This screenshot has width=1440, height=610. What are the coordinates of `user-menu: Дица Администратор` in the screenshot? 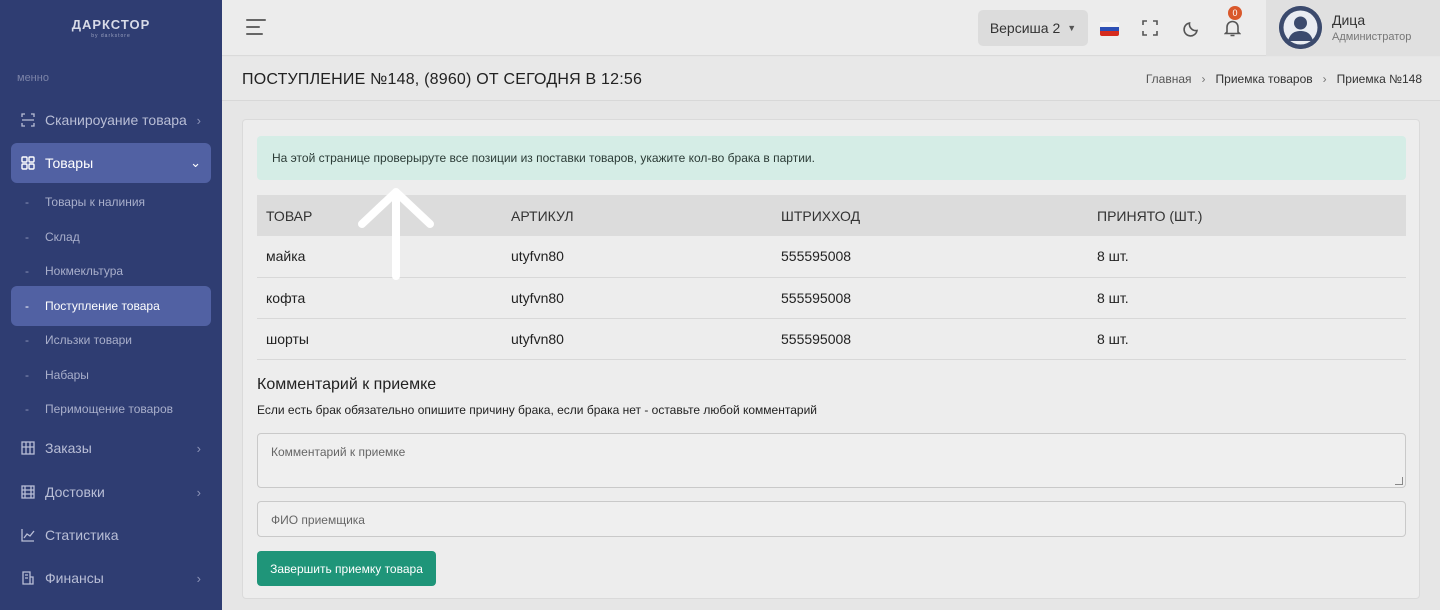 It's located at (1353, 28).